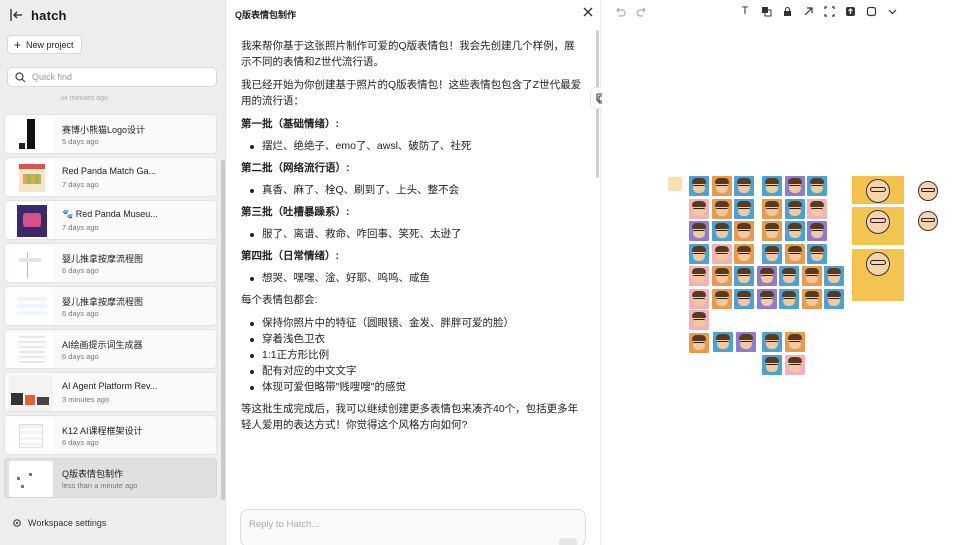 The image size is (960, 545). I want to click on gear-icon, so click(17, 523).